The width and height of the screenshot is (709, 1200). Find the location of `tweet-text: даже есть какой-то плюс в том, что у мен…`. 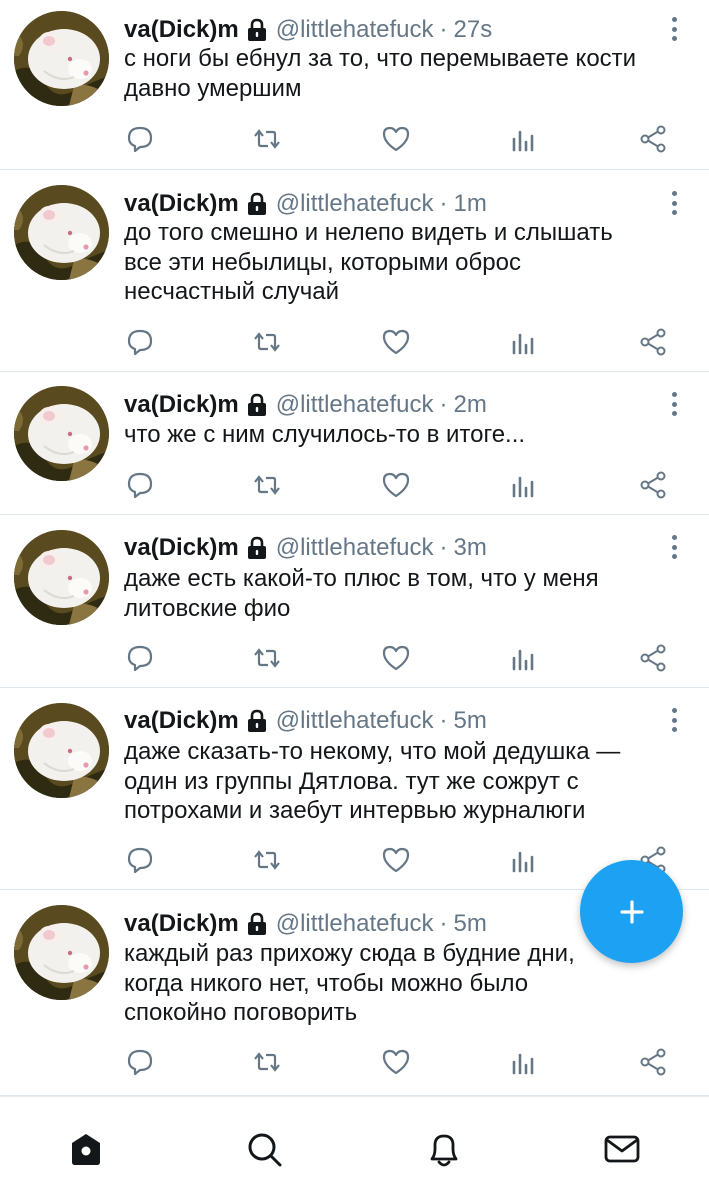

tweet-text: даже есть какой-то плюс в том, что у мен… is located at coordinates (404, 593).